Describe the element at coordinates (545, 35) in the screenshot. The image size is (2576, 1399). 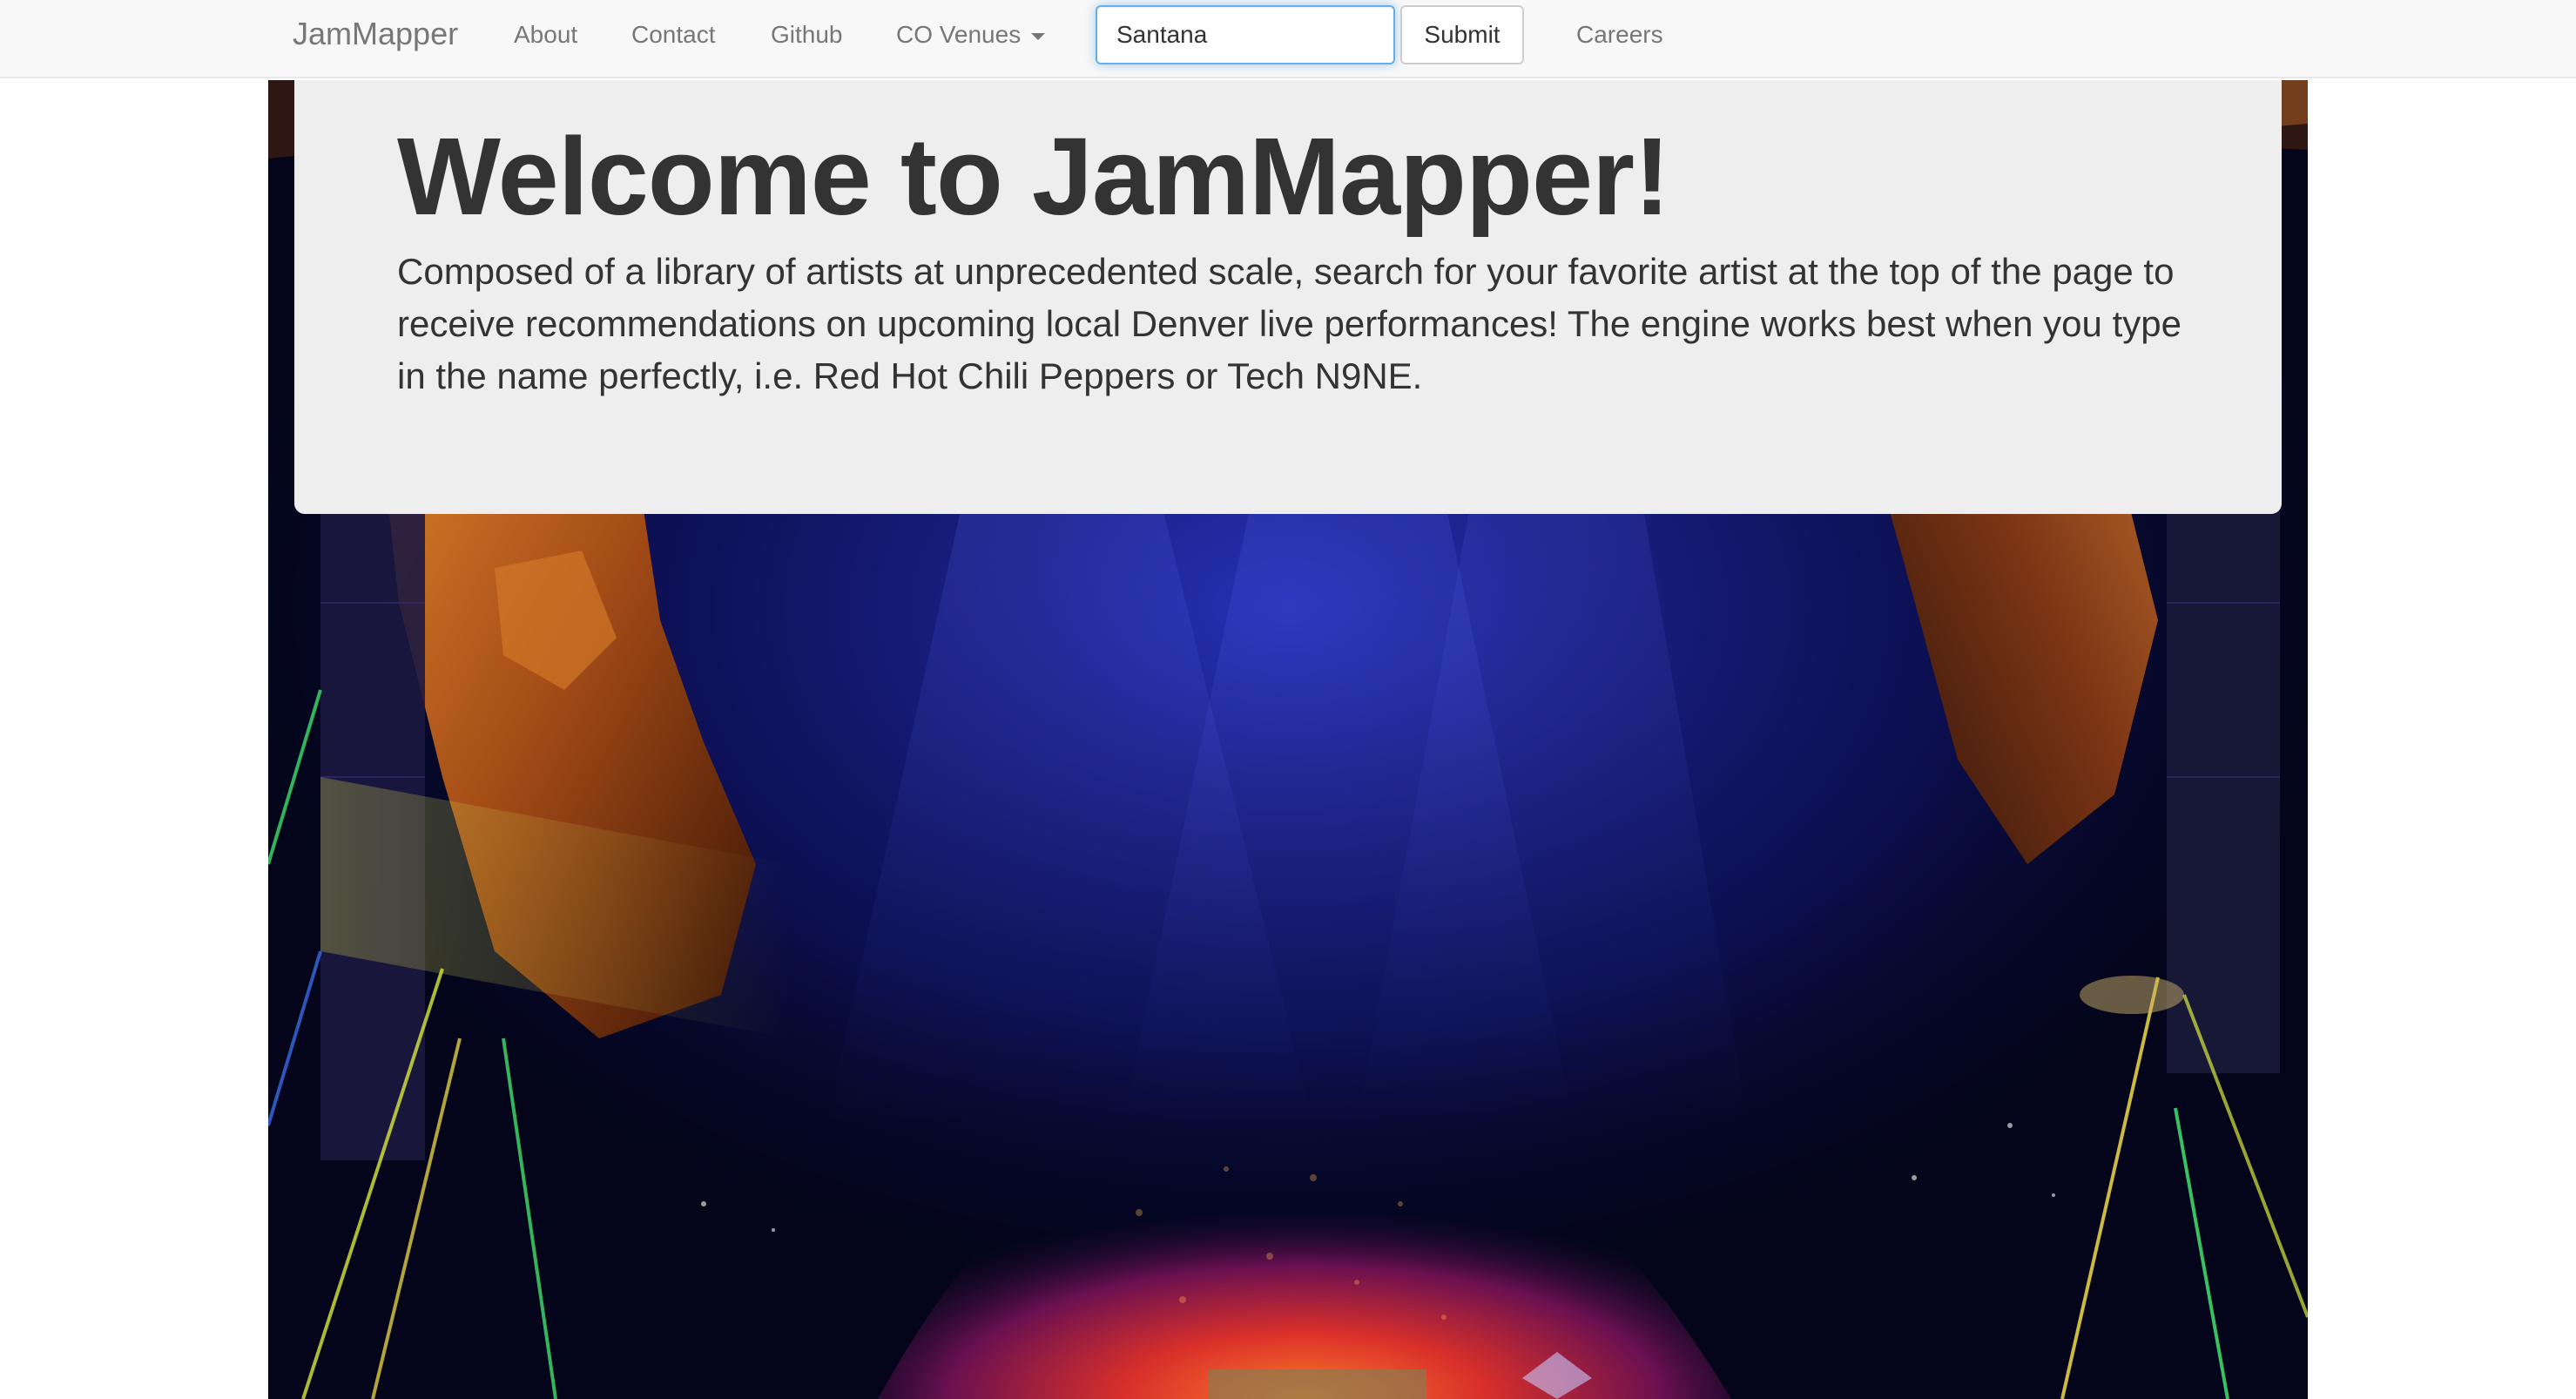
I see `nav-about-link: About` at that location.